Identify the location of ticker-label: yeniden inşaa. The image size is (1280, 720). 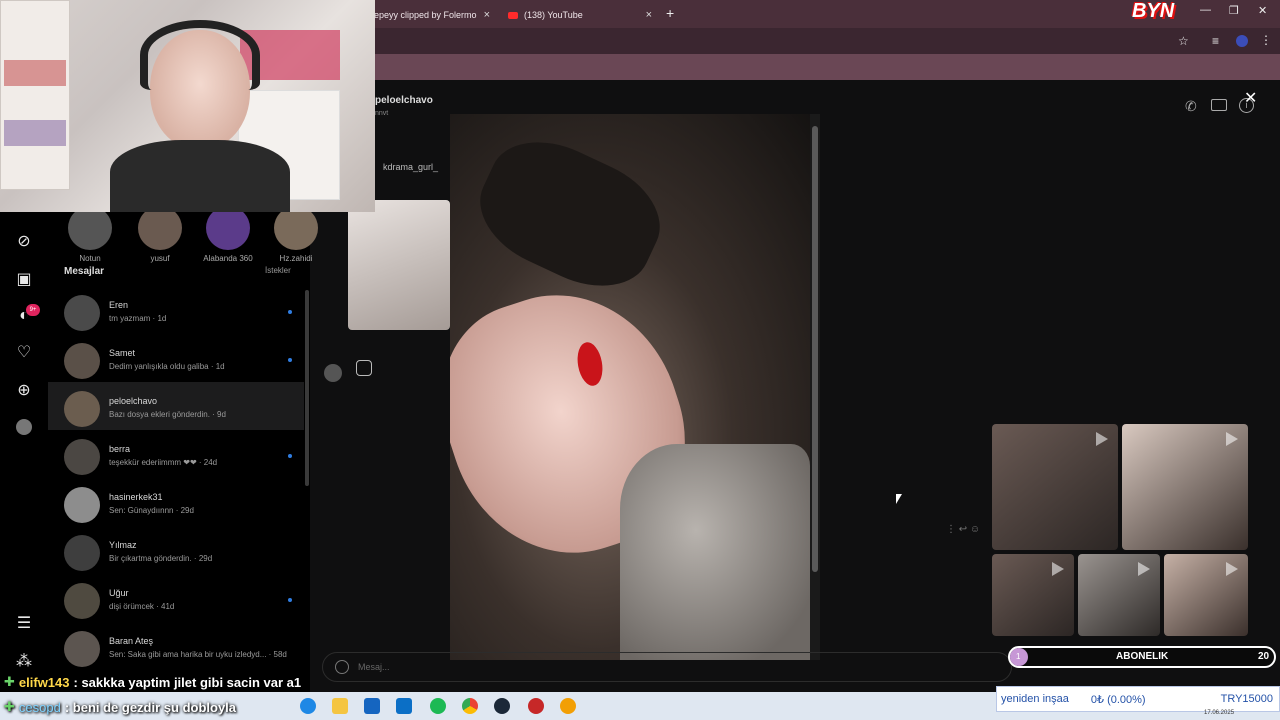
(1035, 699).